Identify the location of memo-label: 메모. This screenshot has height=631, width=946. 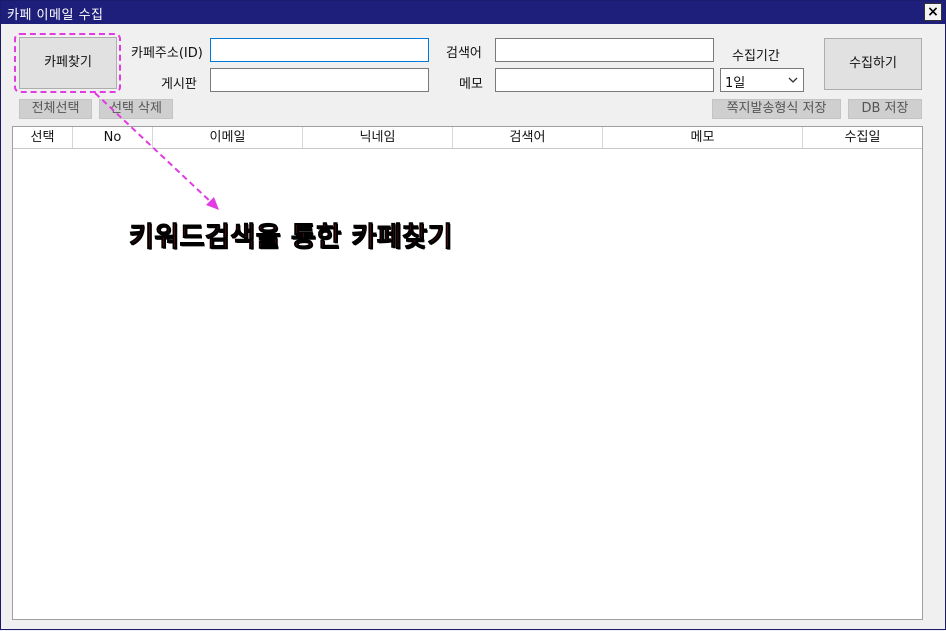
(471, 84).